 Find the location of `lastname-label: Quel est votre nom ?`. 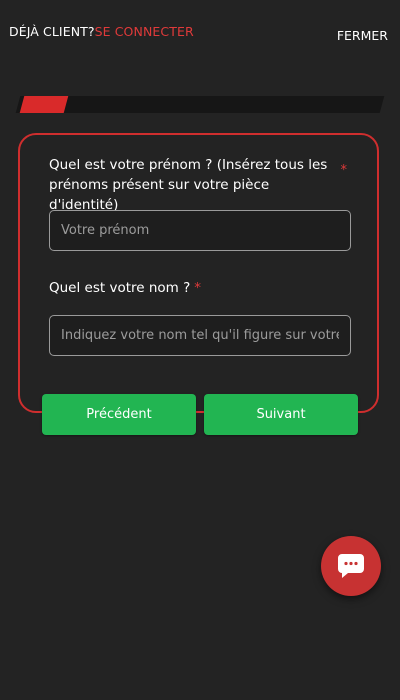

lastname-label: Quel est votre nom ? is located at coordinates (120, 288).